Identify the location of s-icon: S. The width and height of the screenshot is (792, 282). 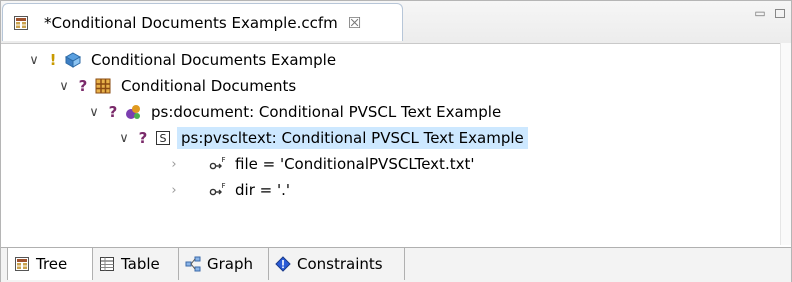
(163, 138).